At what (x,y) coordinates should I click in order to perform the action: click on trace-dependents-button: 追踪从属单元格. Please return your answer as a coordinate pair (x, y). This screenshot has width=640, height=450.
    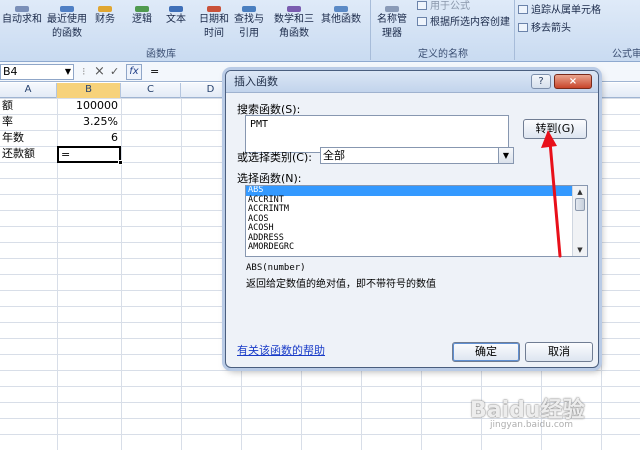
    Looking at the image, I should click on (559, 10).